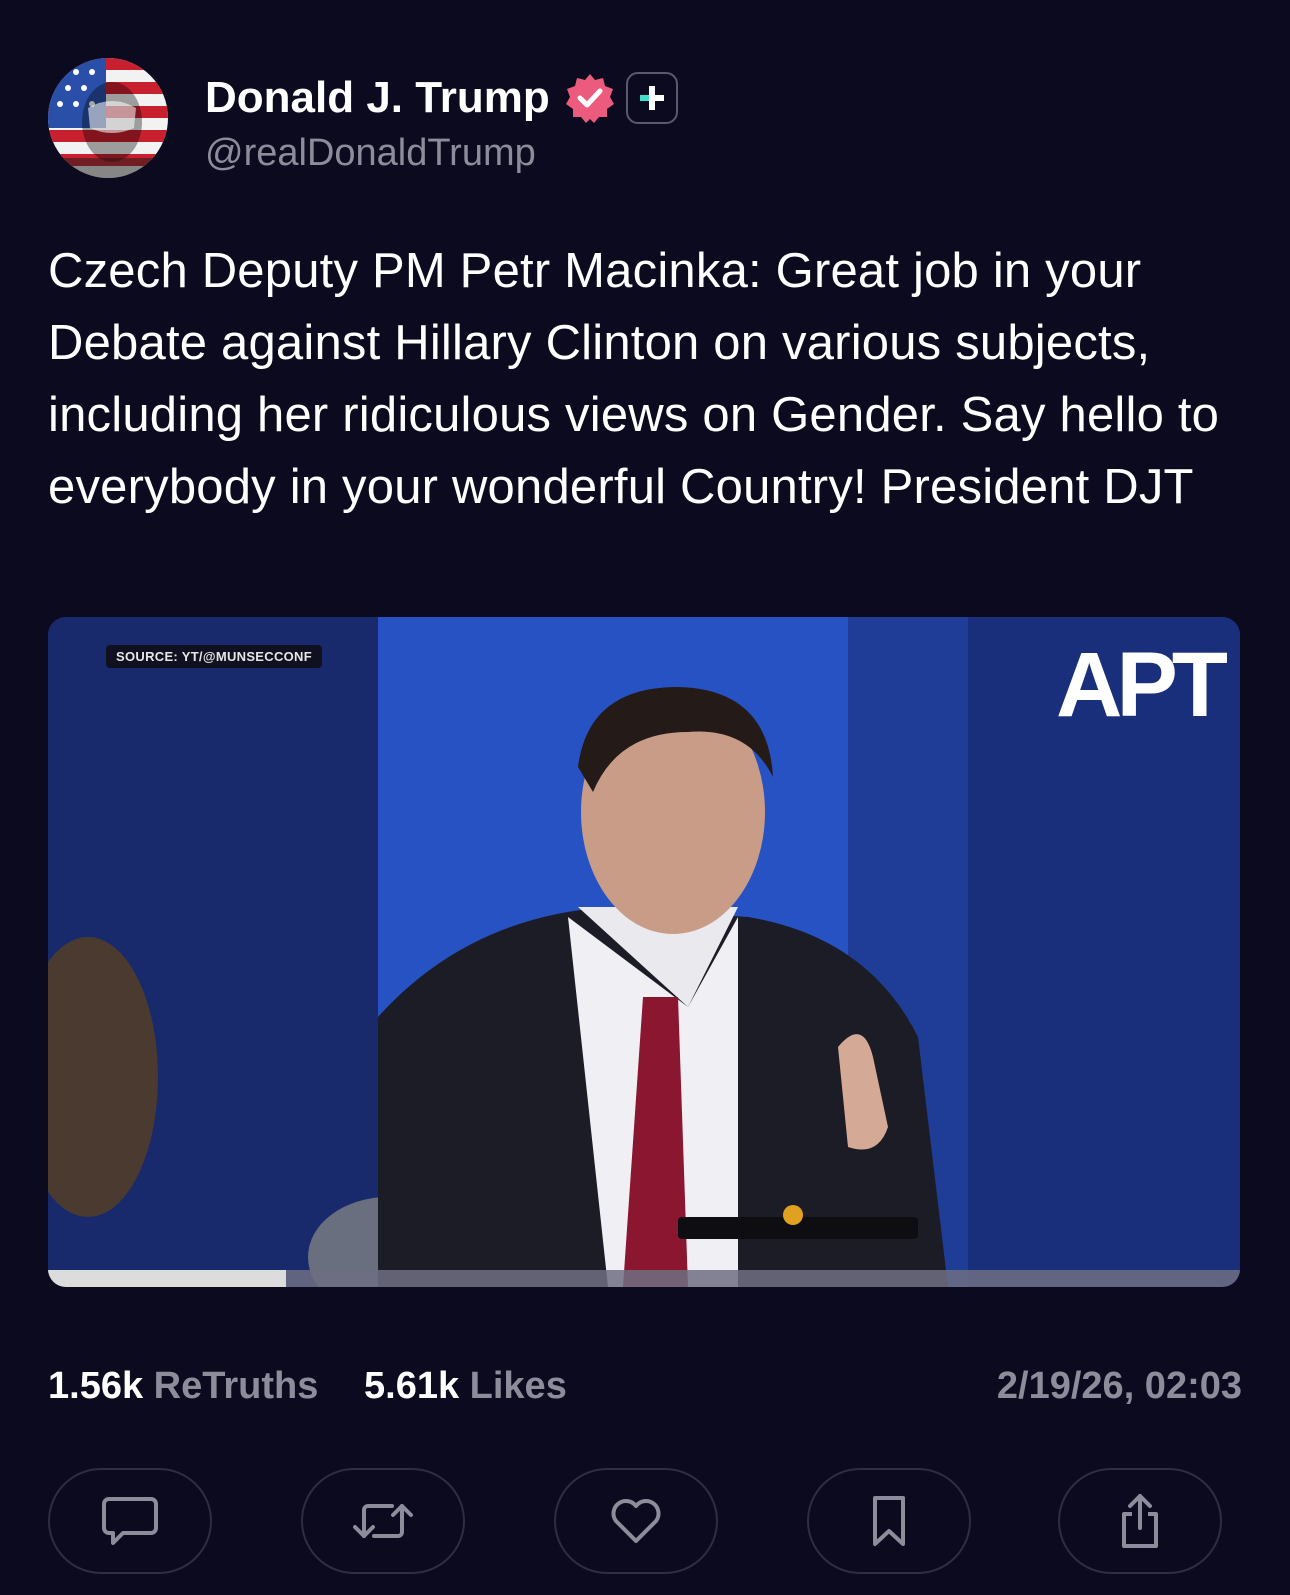 The width and height of the screenshot is (1290, 1595). Describe the element at coordinates (465, 1386) in the screenshot. I see `likes-stat: 5.61k Likes` at that location.